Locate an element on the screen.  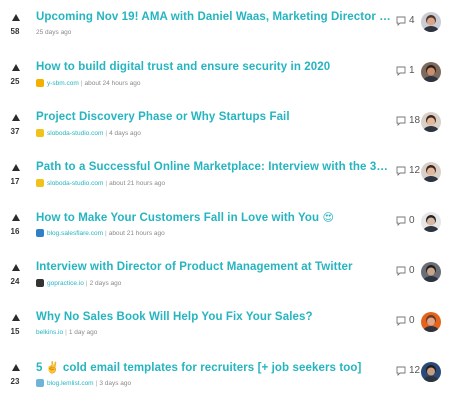
comment-count: 4 is located at coordinates (412, 20).